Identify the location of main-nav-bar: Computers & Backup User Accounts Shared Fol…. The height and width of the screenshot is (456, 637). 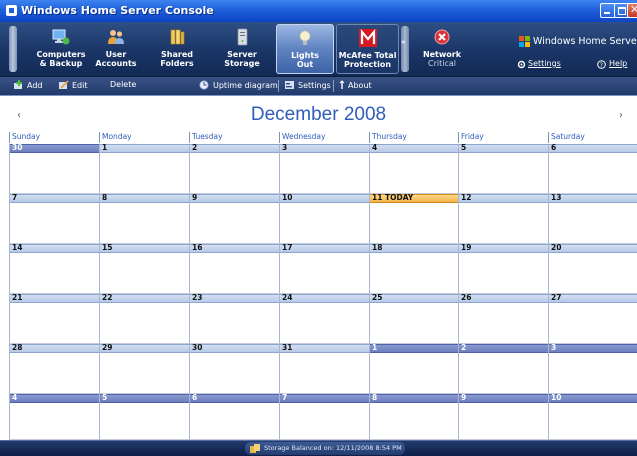
(318, 49).